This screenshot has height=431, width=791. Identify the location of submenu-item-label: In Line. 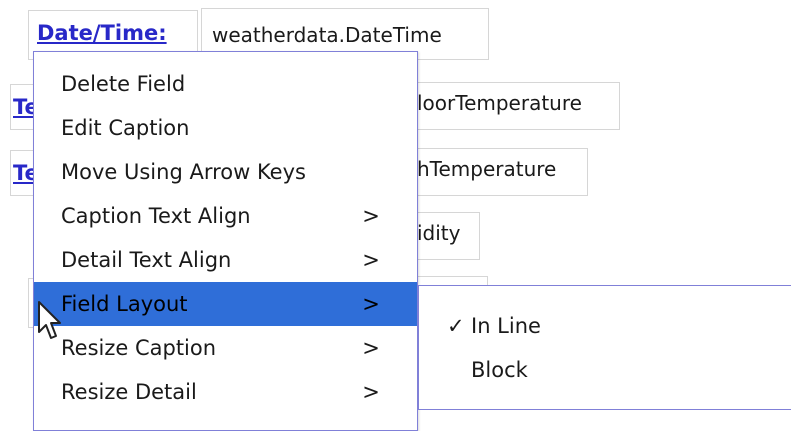
(506, 326).